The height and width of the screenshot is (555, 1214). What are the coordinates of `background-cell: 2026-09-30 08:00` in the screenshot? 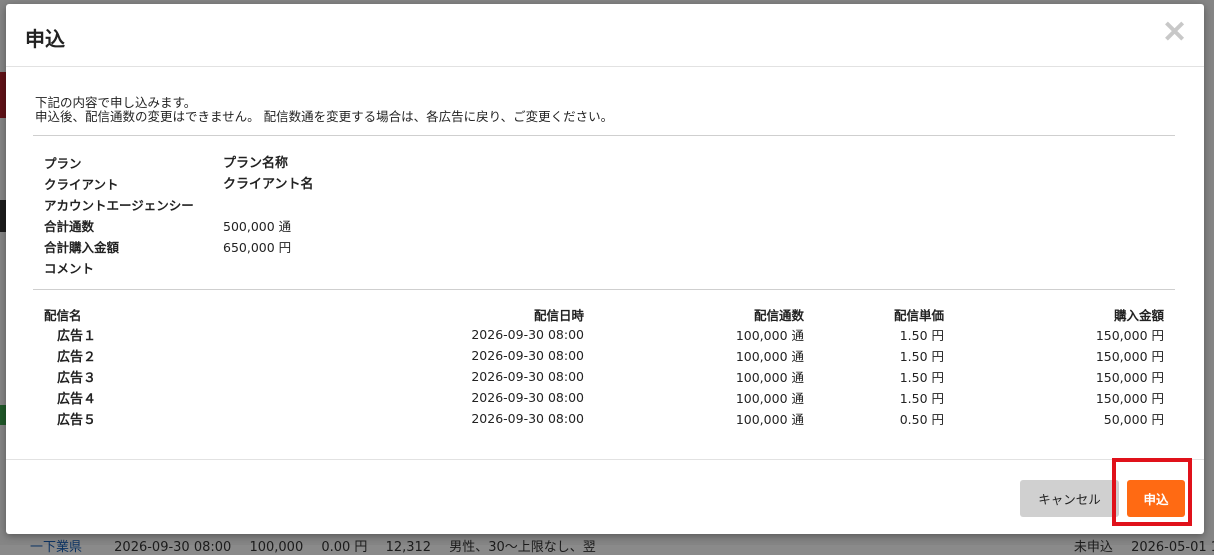 It's located at (173, 547).